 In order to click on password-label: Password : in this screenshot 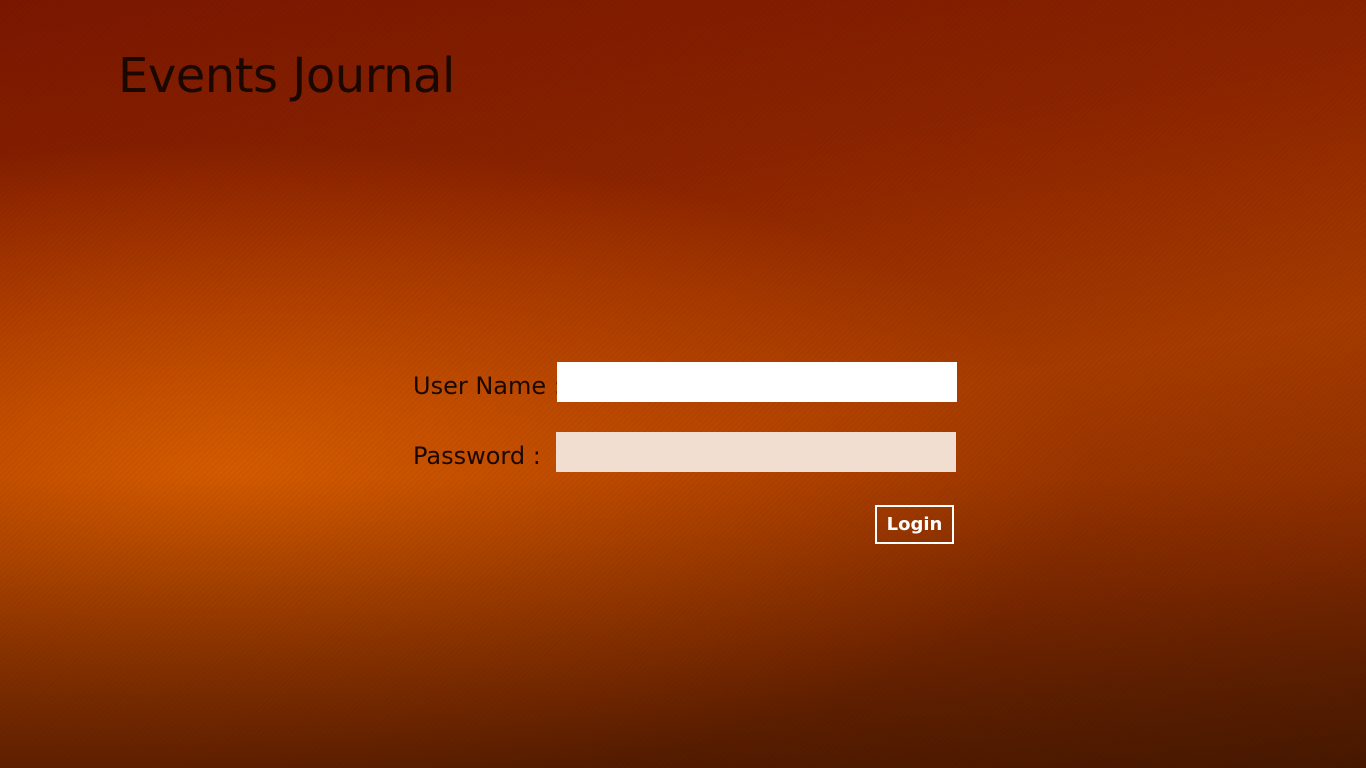, I will do `click(477, 456)`.